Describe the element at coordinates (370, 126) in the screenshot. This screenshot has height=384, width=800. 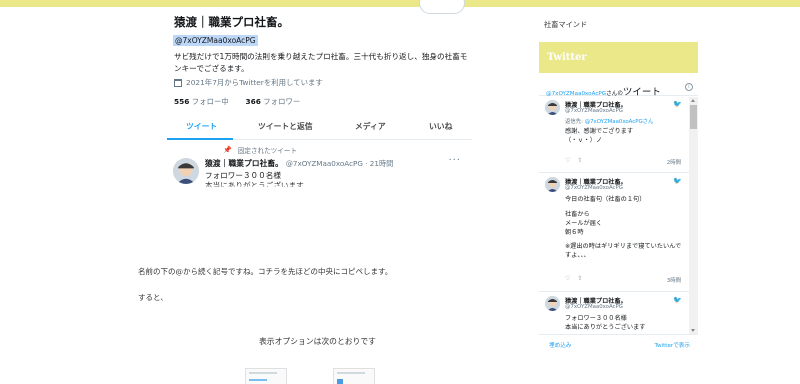
I see `tab-media: メディア` at that location.